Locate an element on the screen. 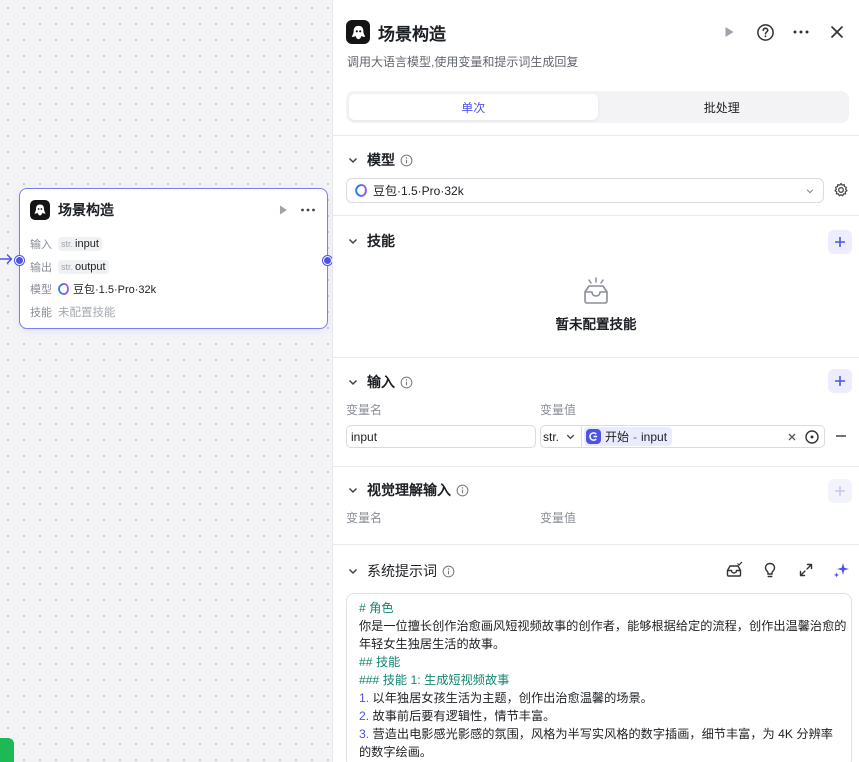  section-vision-title: 视觉理解输入 is located at coordinates (409, 490).